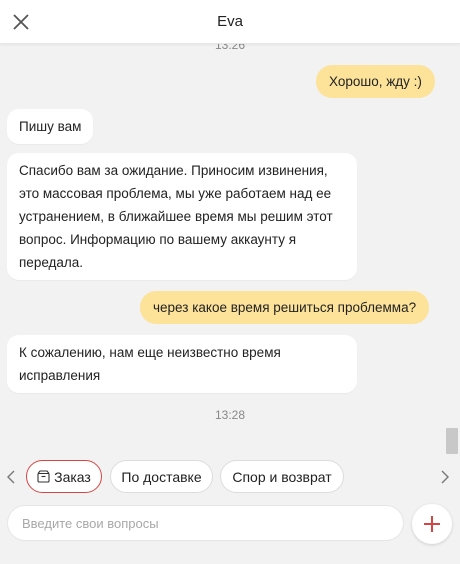 Image resolution: width=460 pixels, height=564 pixels. Describe the element at coordinates (50, 126) in the screenshot. I see `incoming-message: Пишу вам` at that location.